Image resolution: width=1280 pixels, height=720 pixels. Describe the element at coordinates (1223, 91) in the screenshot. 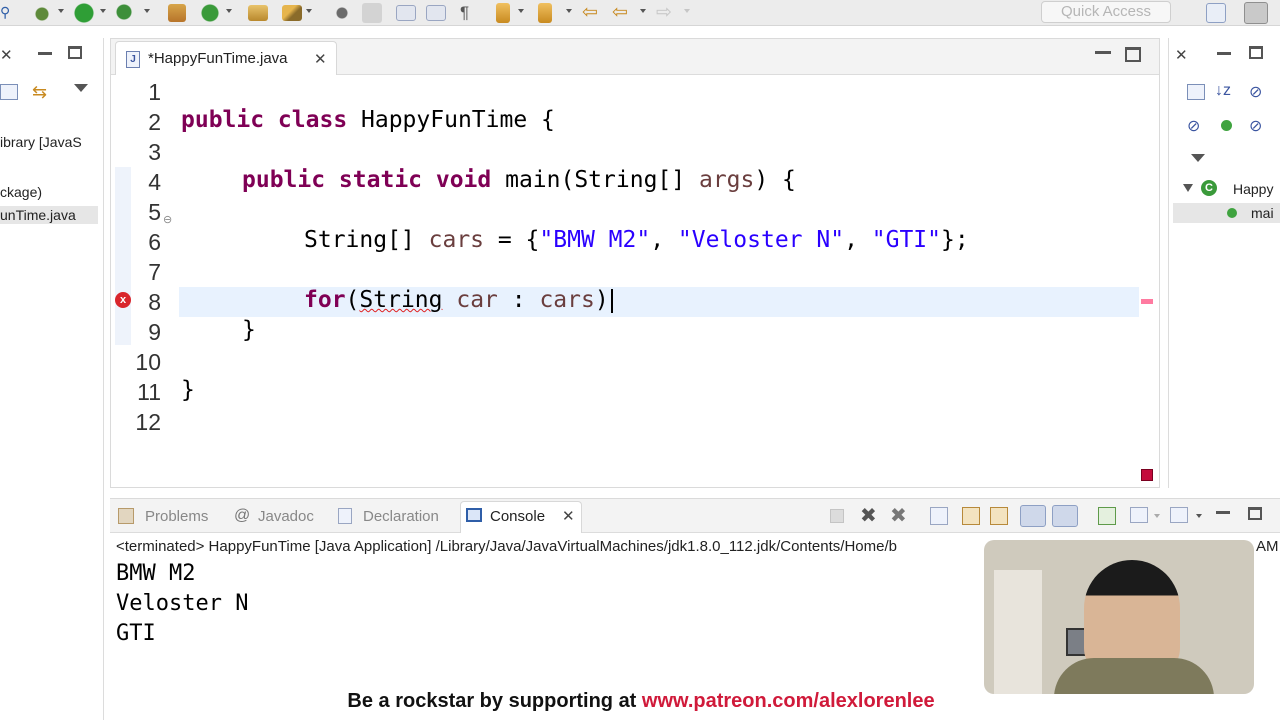

I see `sort-icon: ↓z` at that location.